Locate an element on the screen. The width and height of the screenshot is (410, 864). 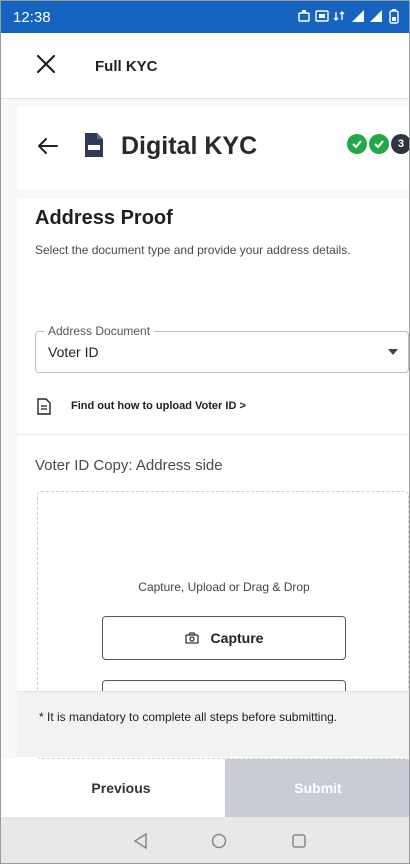
capture-button: Capture is located at coordinates (224, 638).